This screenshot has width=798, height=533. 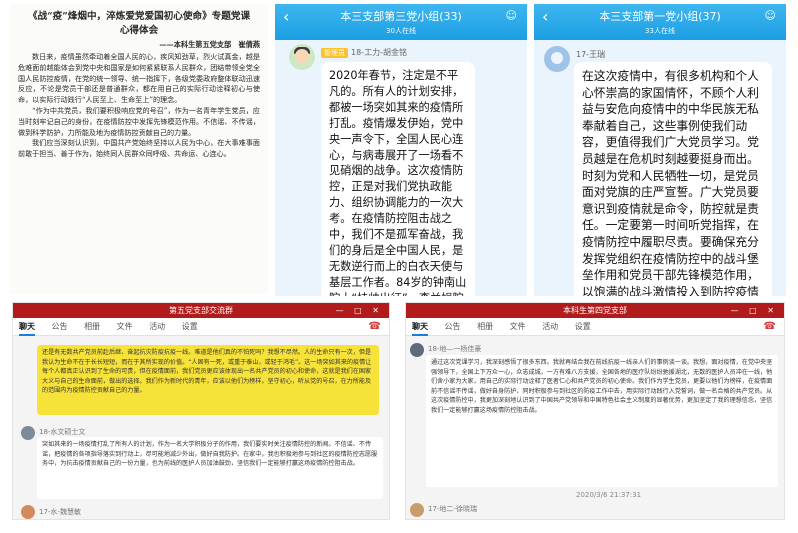 I want to click on document-title: 《战“疫”烽烟中，淬炼爱党爱国初心使命》专题党课, so click(x=139, y=16).